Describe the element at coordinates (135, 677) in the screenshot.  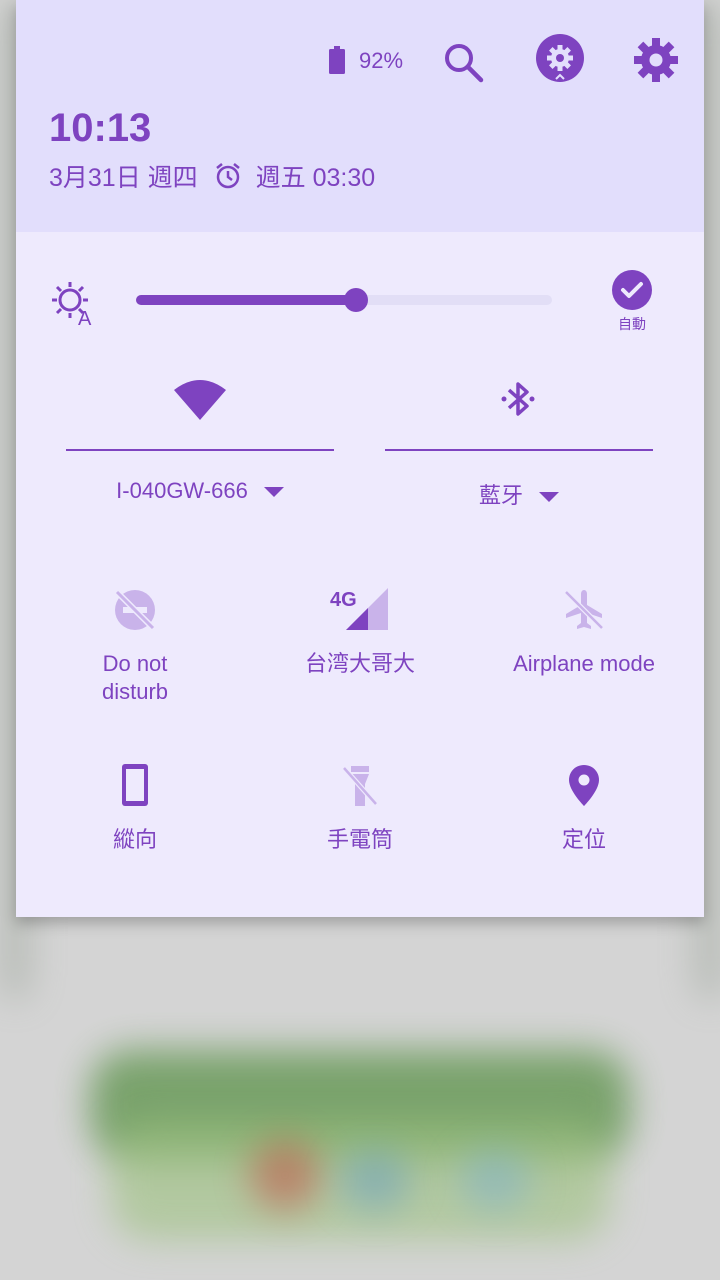
I see `do-not-disturb-label: Do not disturb` at that location.